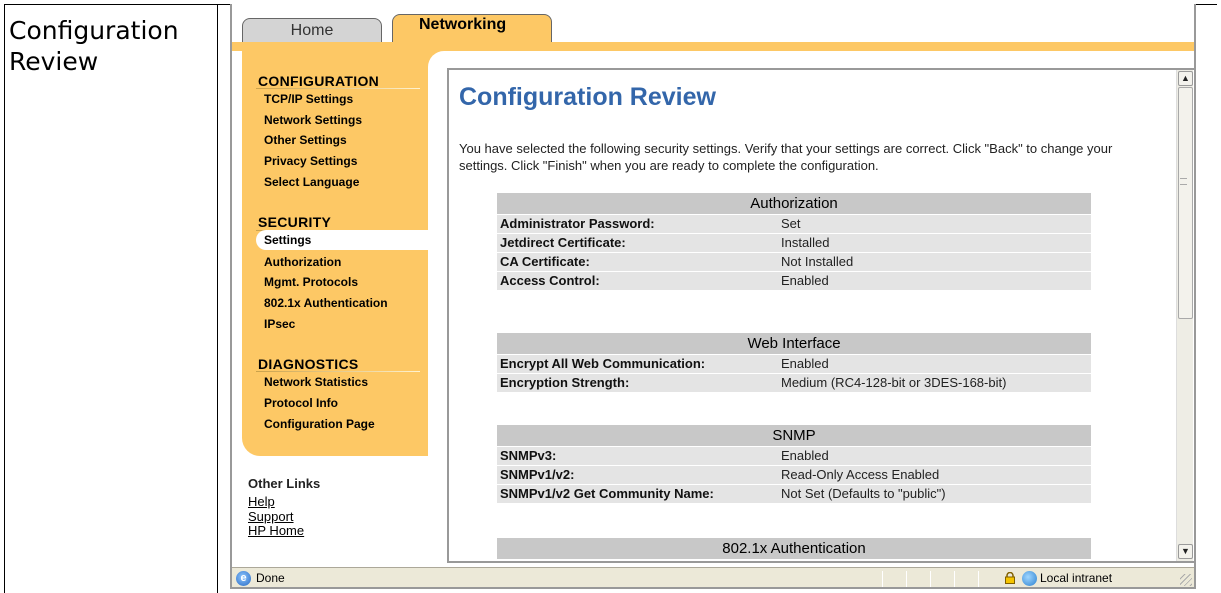  Describe the element at coordinates (603, 363) in the screenshot. I see `row-label: Encrypt All Web Communication:` at that location.